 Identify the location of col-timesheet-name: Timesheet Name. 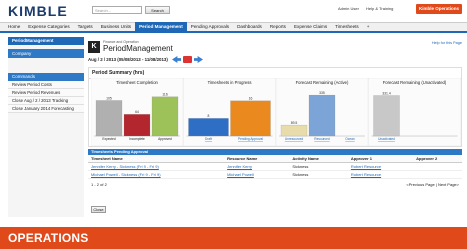
(156, 159).